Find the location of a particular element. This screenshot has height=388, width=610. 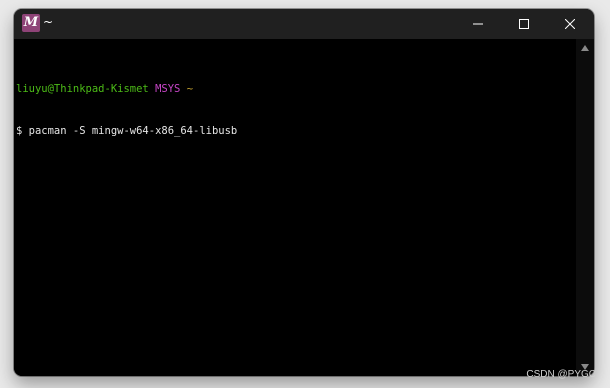

prompt-line: liuyu@Thinkpad-Kismet MSYS ~ is located at coordinates (296, 89).